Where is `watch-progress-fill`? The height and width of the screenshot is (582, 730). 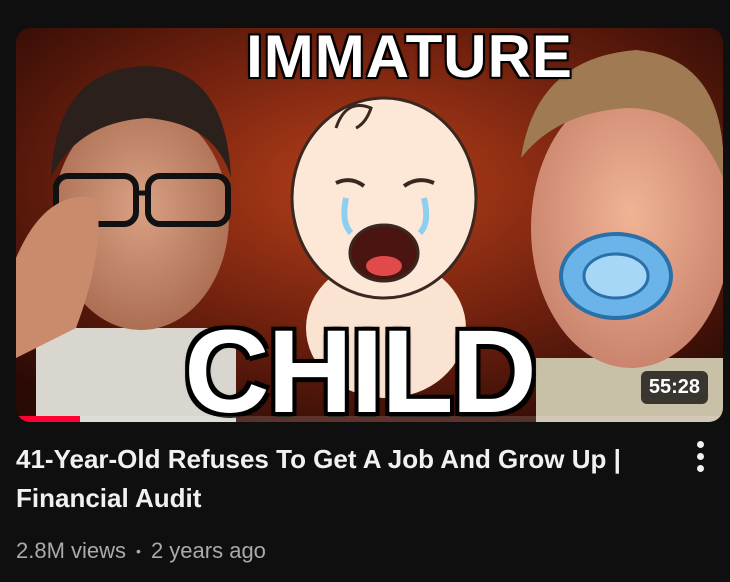 watch-progress-fill is located at coordinates (48, 419).